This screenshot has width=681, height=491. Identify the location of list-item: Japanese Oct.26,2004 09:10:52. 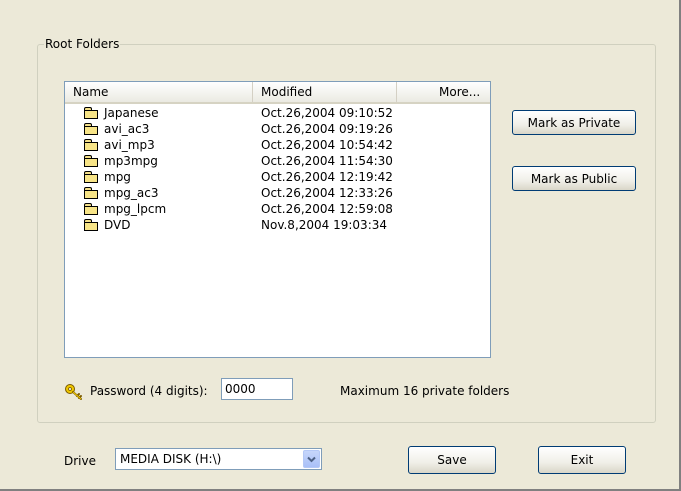
(277, 113).